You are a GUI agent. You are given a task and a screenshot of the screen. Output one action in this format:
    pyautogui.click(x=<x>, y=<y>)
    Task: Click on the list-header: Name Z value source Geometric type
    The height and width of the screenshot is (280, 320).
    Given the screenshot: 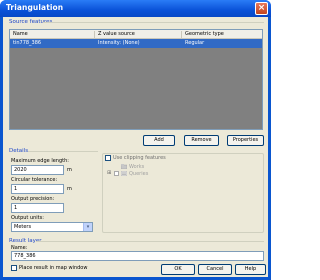 What is the action you would take?
    pyautogui.click(x=136, y=34)
    